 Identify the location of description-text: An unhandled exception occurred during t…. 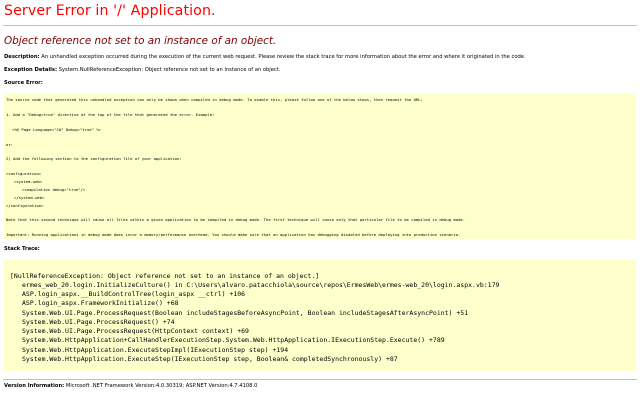
(282, 57).